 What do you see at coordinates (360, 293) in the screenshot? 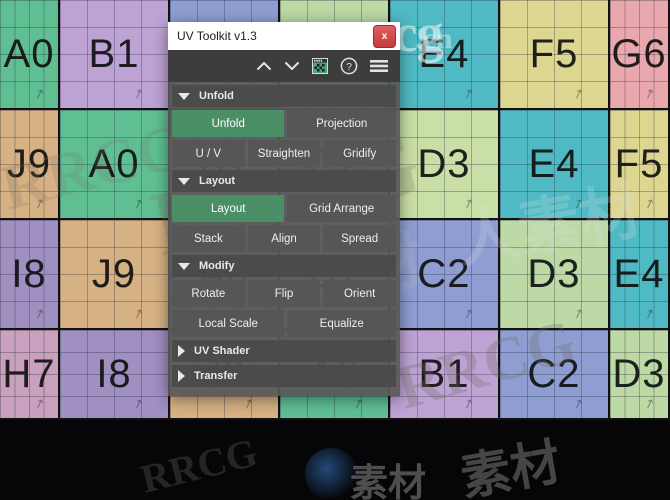
I see `button-orient: Orient` at bounding box center [360, 293].